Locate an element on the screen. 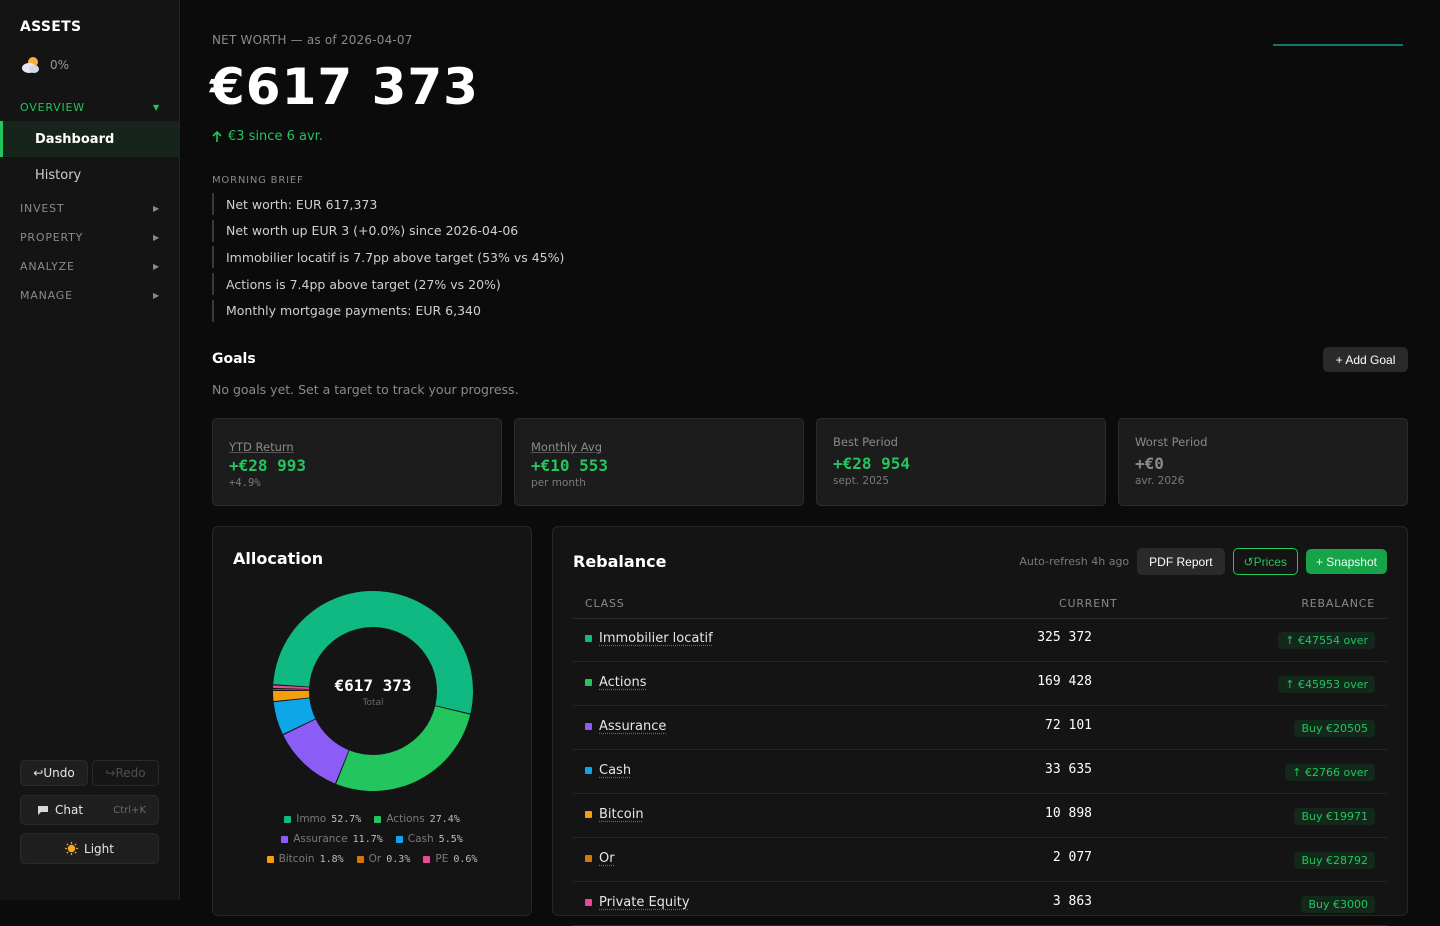  allocation-legend-row: Bitcoin 1.8% Or 0.3% PE 0.6% is located at coordinates (372, 859).